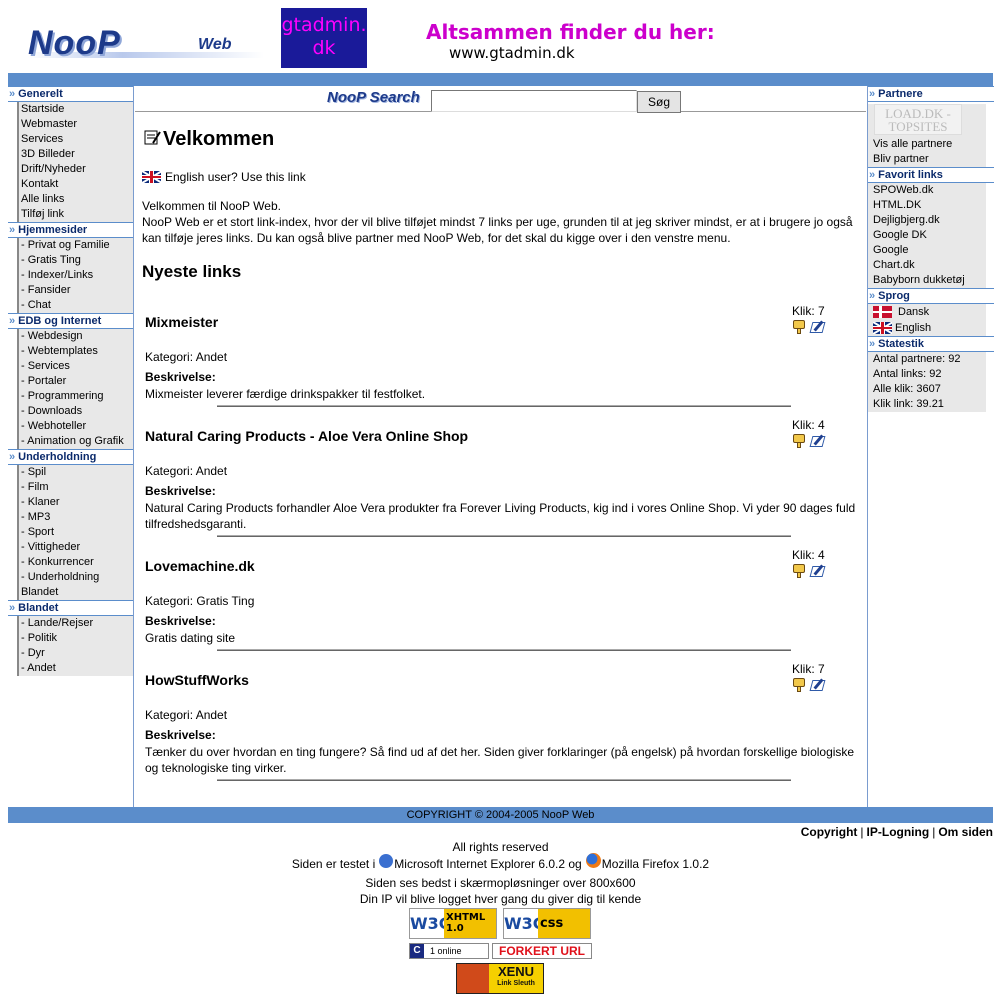  I want to click on section-header: » Generelt, so click(70, 94).